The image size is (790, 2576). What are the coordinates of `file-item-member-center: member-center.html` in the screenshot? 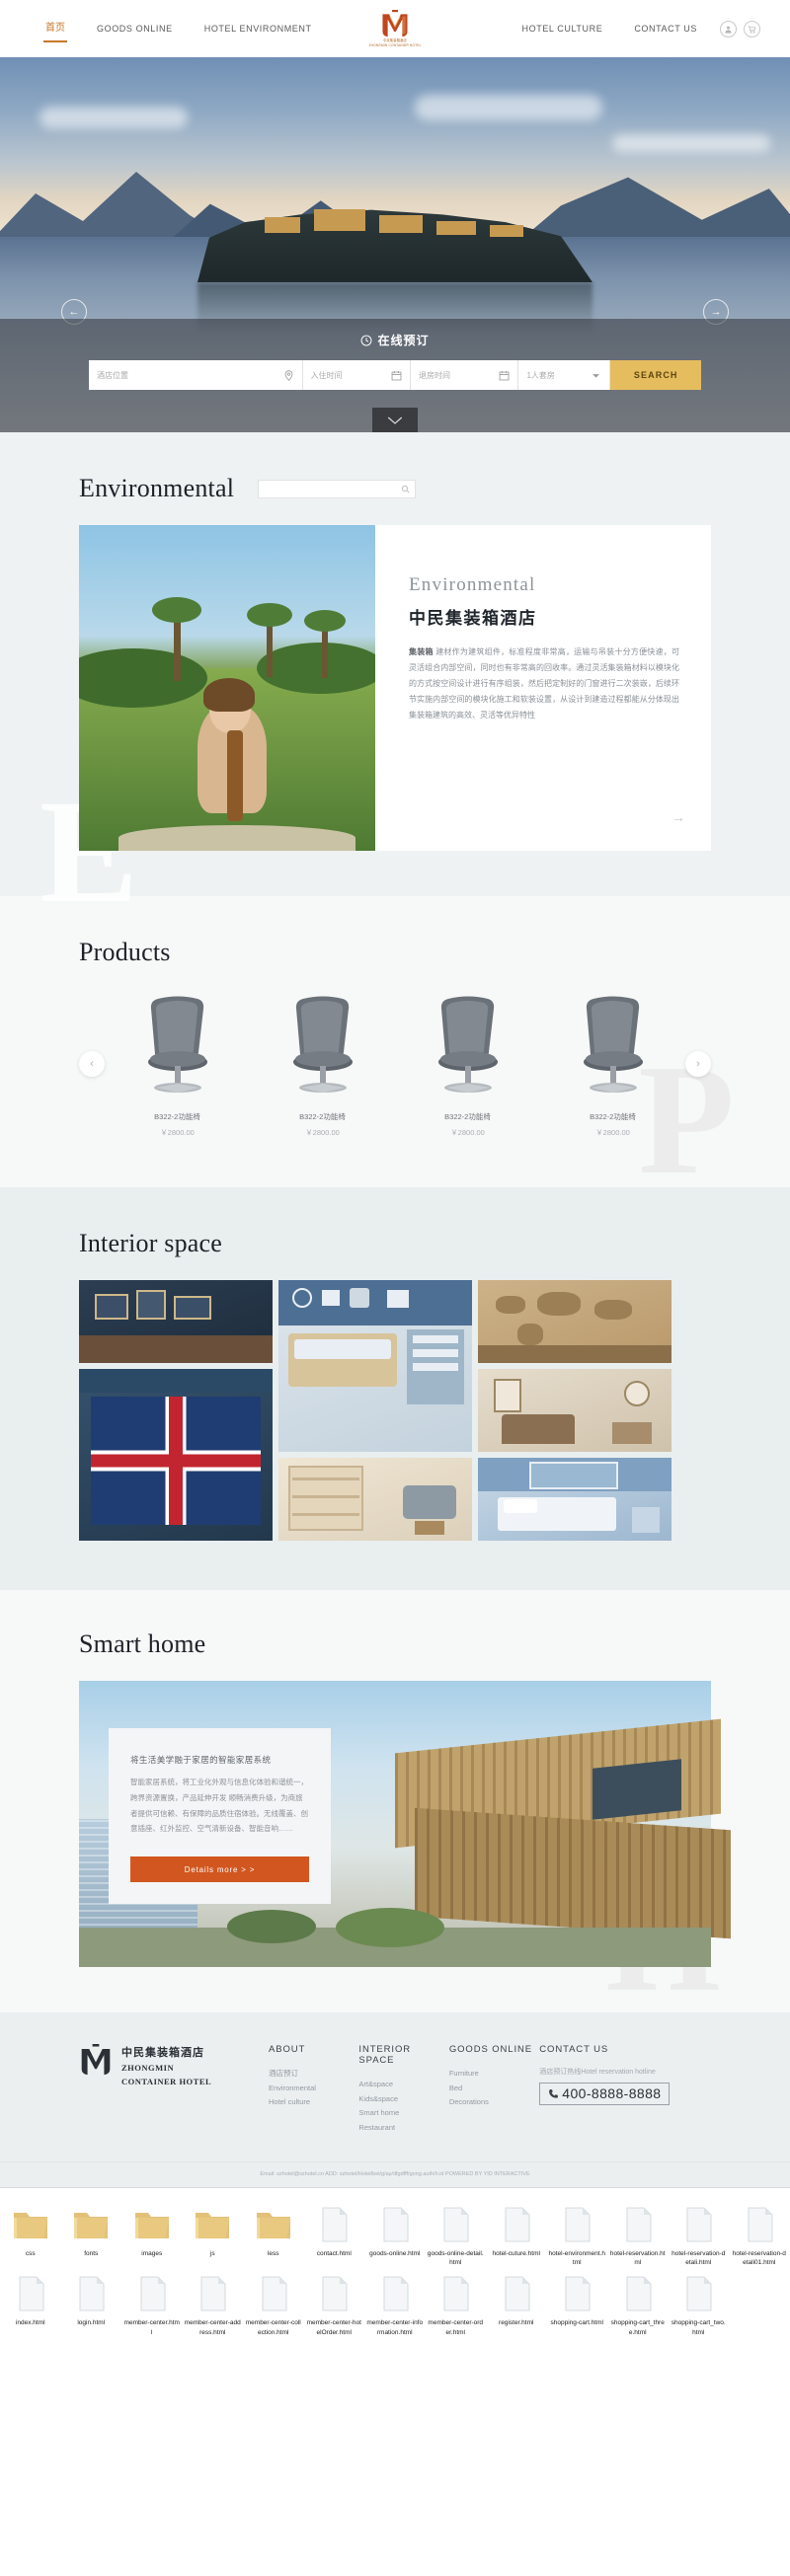 It's located at (152, 2302).